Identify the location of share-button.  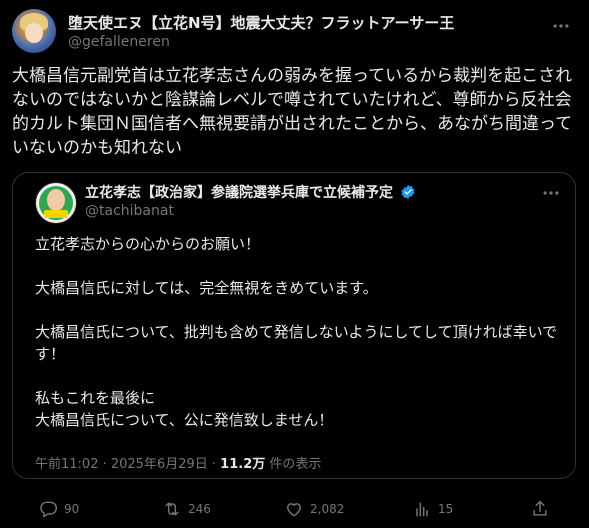
(543, 509).